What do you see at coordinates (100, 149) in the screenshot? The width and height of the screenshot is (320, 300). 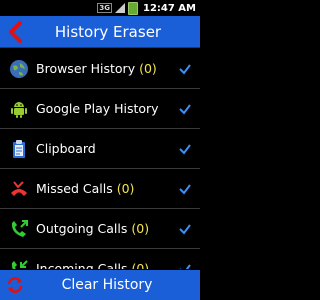 I see `list-item-clipboard: Clipboard` at bounding box center [100, 149].